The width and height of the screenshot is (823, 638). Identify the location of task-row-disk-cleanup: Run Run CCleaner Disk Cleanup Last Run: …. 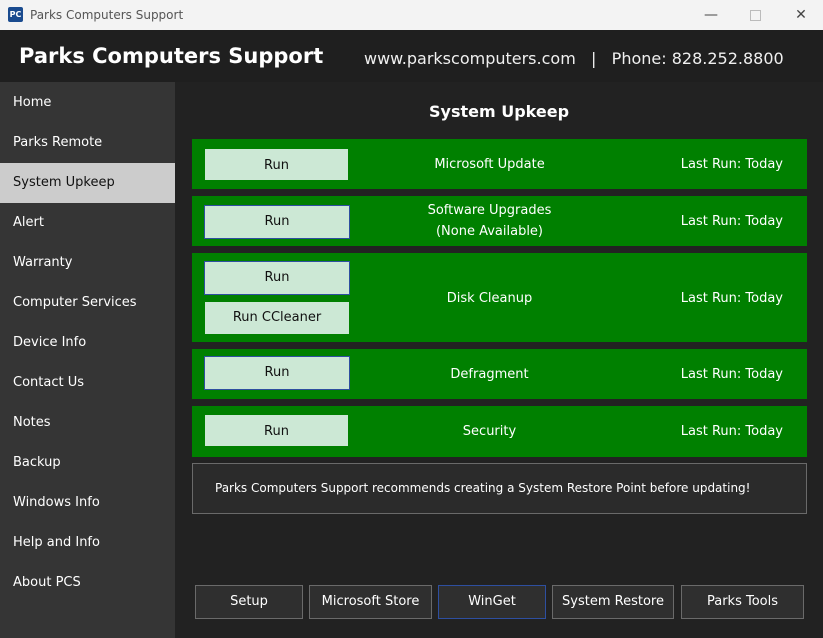
(499, 297).